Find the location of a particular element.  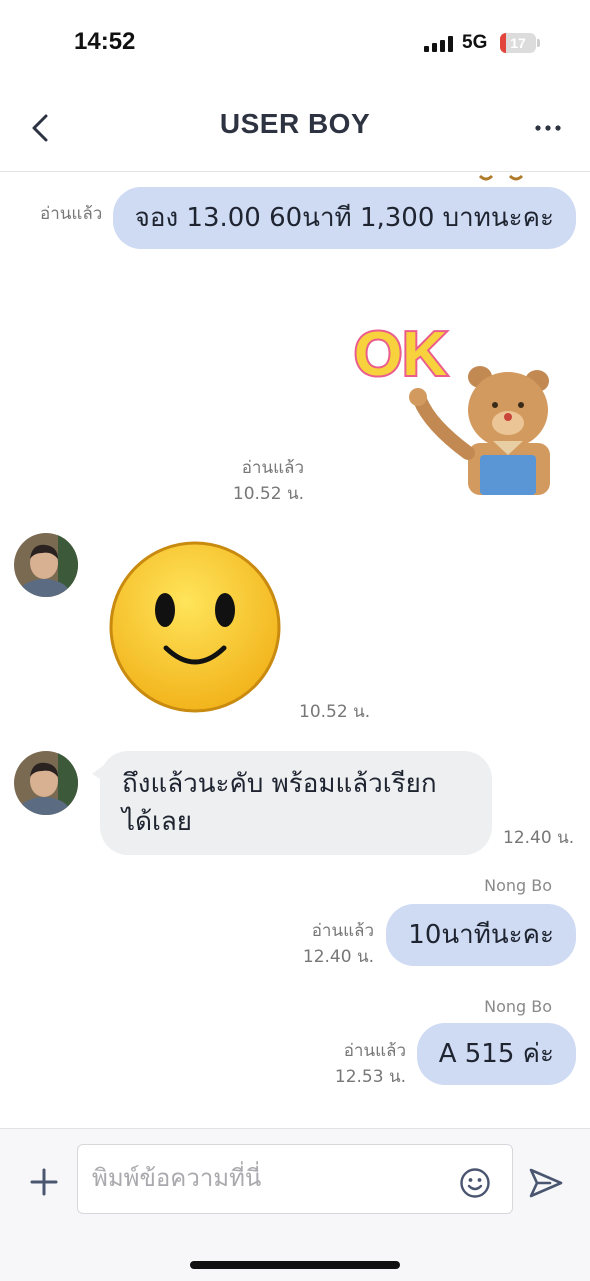

plus-icon is located at coordinates (44, 1182).